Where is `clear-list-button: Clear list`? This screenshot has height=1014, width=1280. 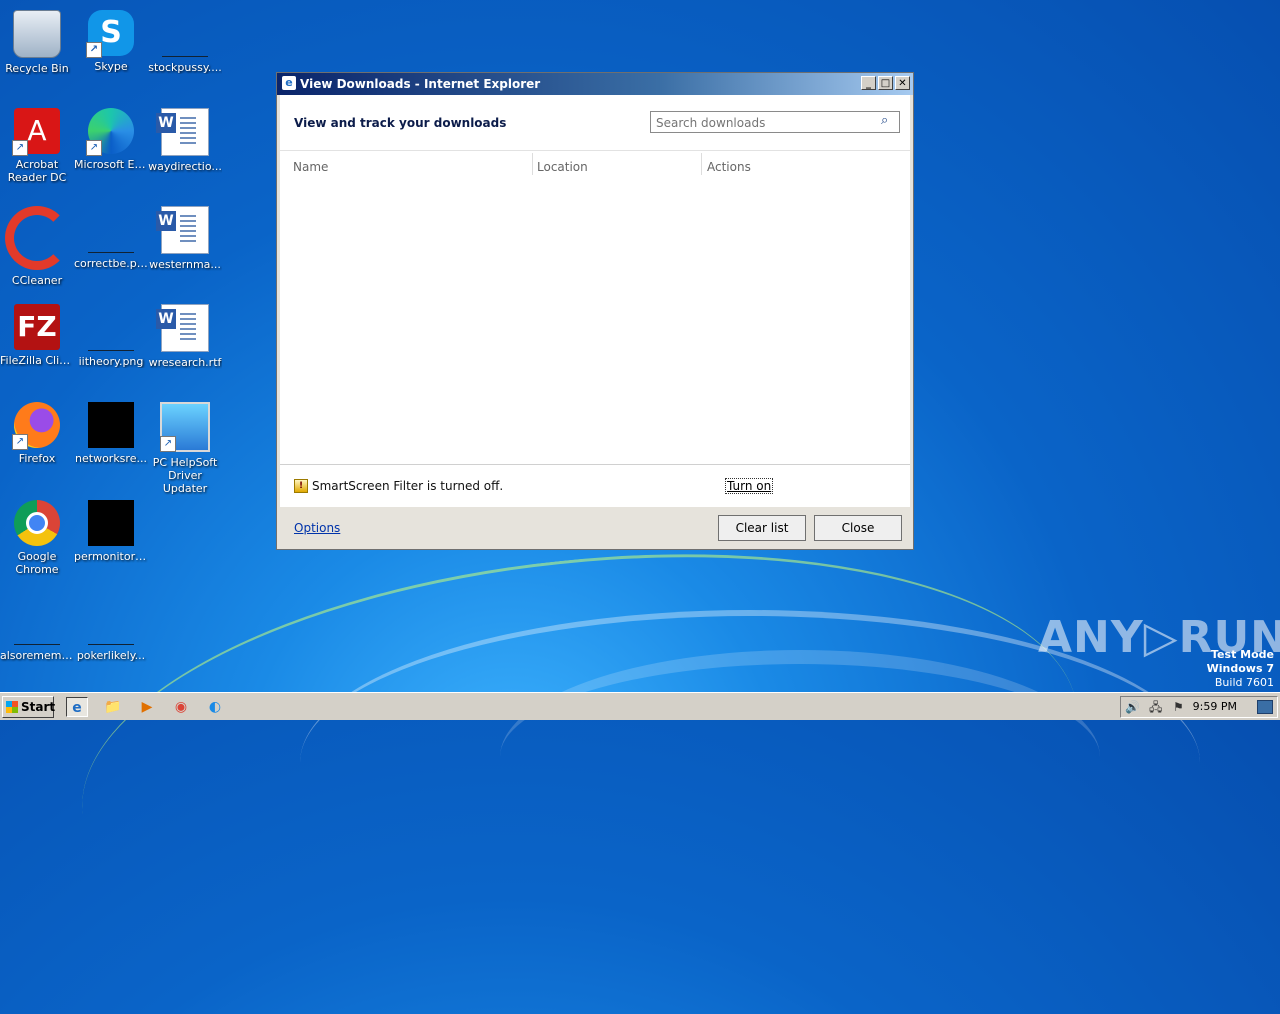
clear-list-button: Clear list is located at coordinates (762, 528).